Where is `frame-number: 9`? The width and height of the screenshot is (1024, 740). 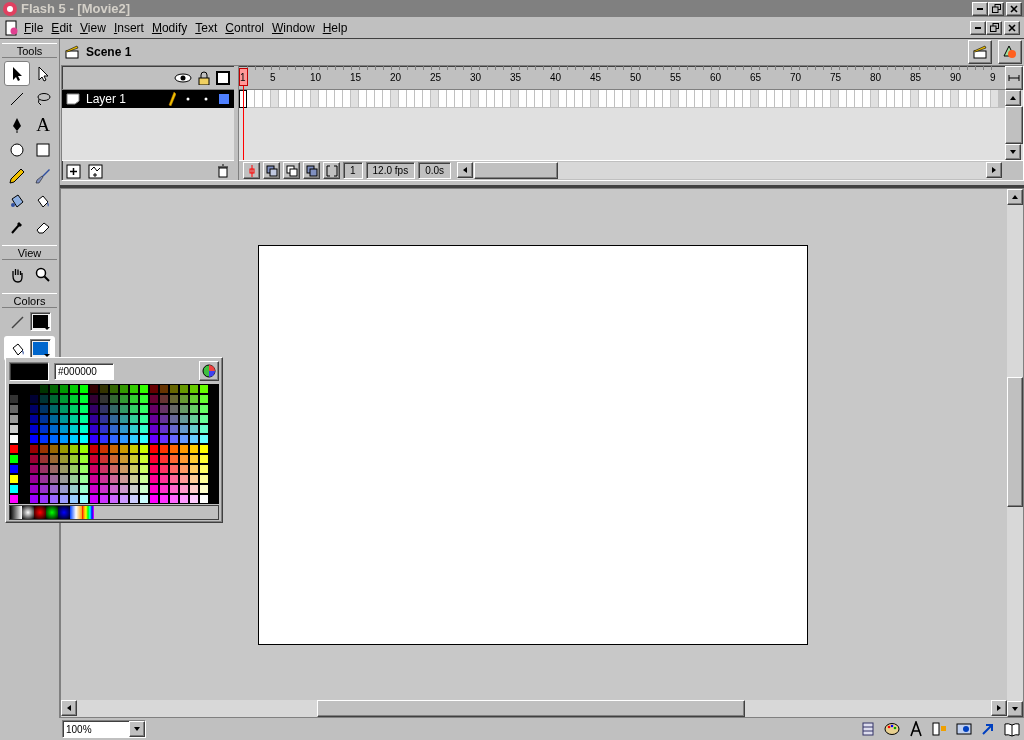
frame-number: 9 is located at coordinates (993, 77).